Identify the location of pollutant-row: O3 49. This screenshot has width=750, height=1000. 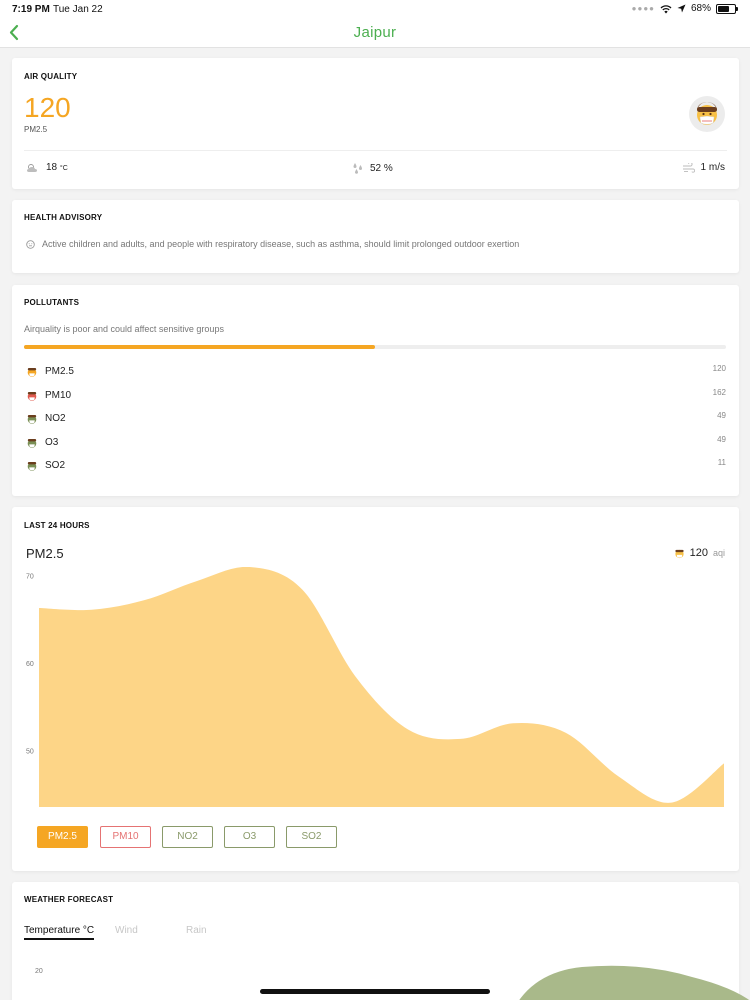
(376, 443).